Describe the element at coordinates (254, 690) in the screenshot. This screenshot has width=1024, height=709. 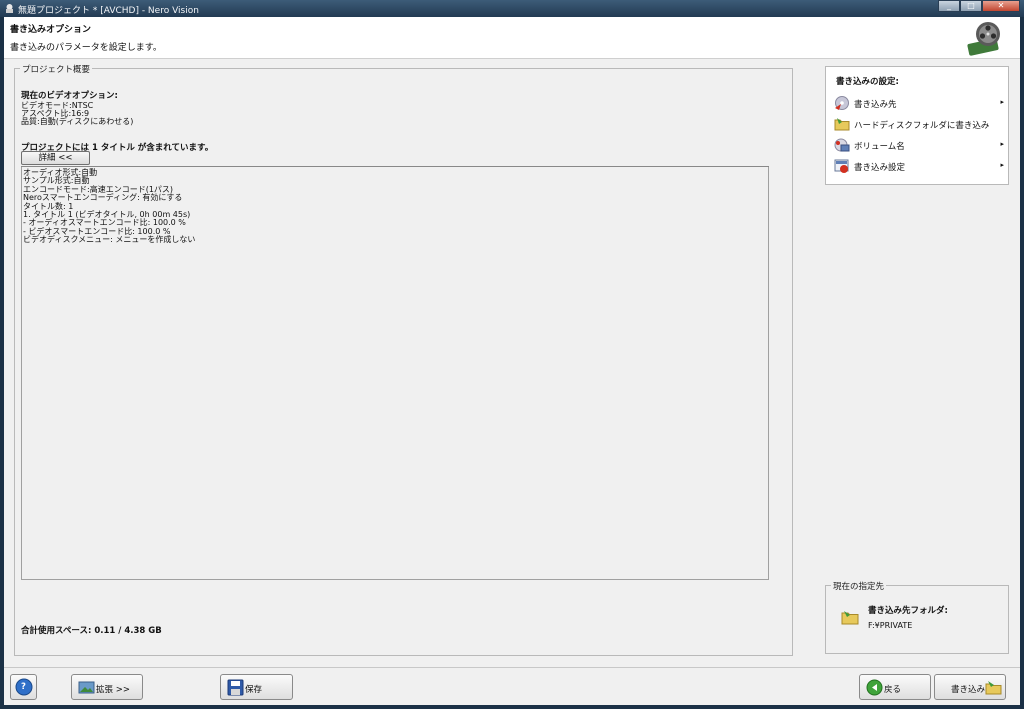
I see `save-label: 保存` at that location.